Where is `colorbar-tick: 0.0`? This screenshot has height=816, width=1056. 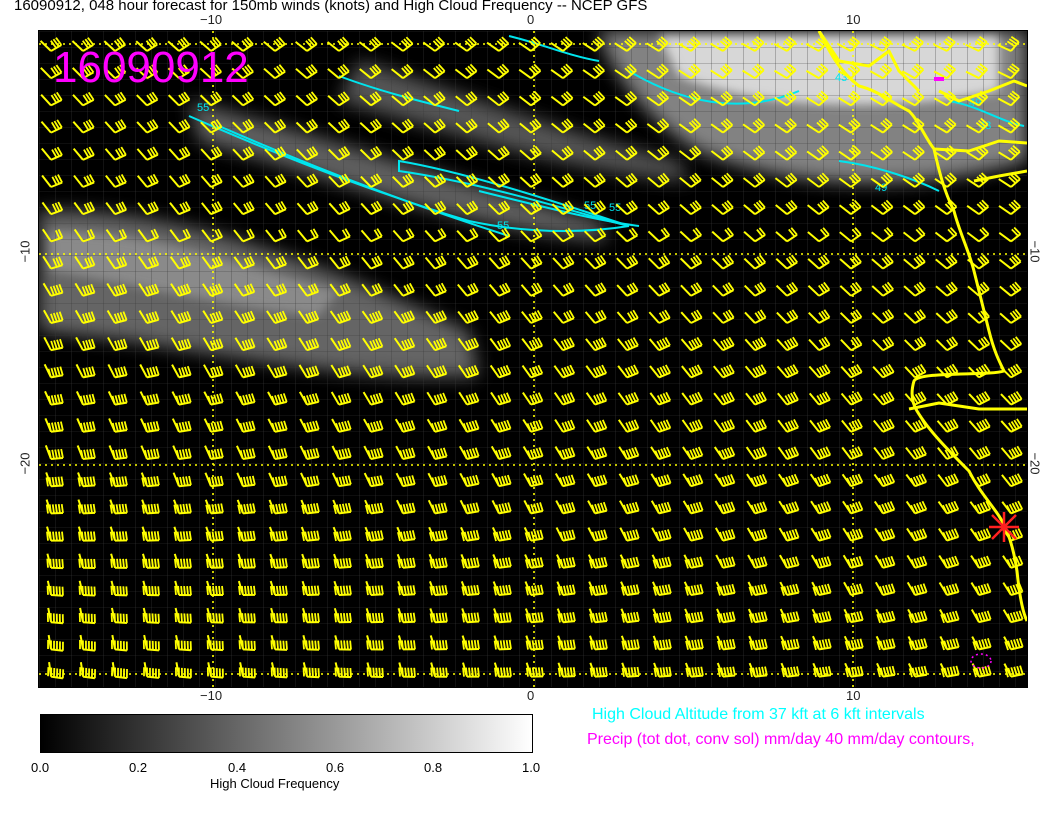
colorbar-tick: 0.0 is located at coordinates (40, 767).